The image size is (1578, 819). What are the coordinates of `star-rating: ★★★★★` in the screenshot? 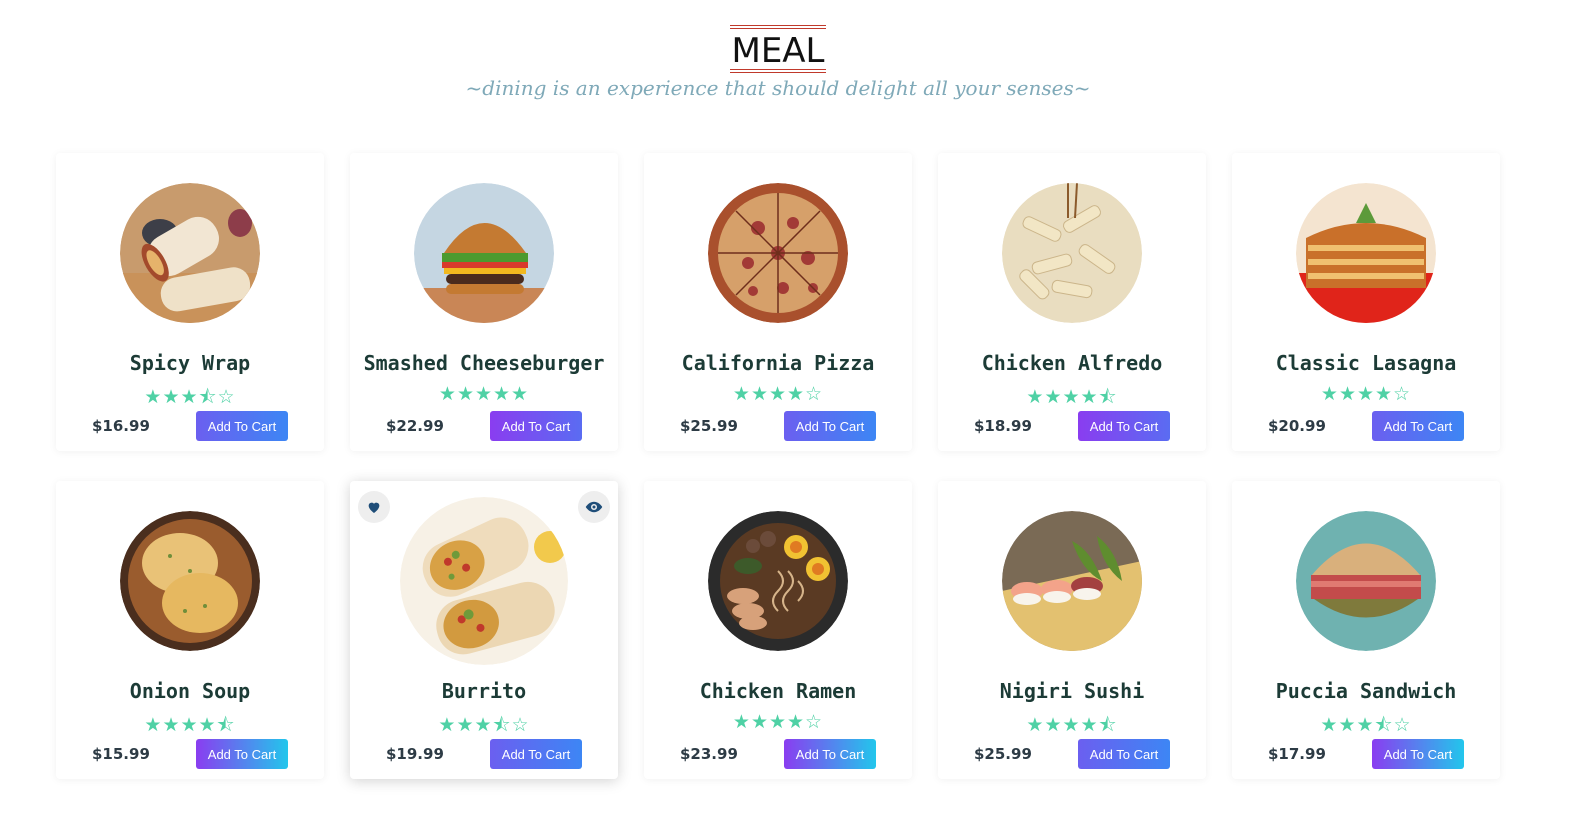 It's located at (484, 394).